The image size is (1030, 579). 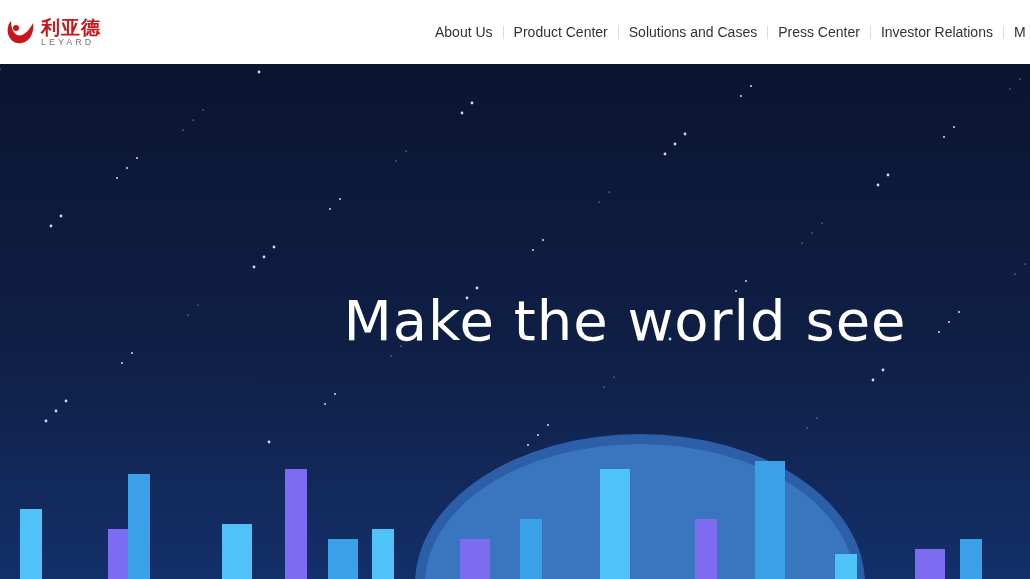 What do you see at coordinates (819, 32) in the screenshot?
I see `nav-link: Press Center` at bounding box center [819, 32].